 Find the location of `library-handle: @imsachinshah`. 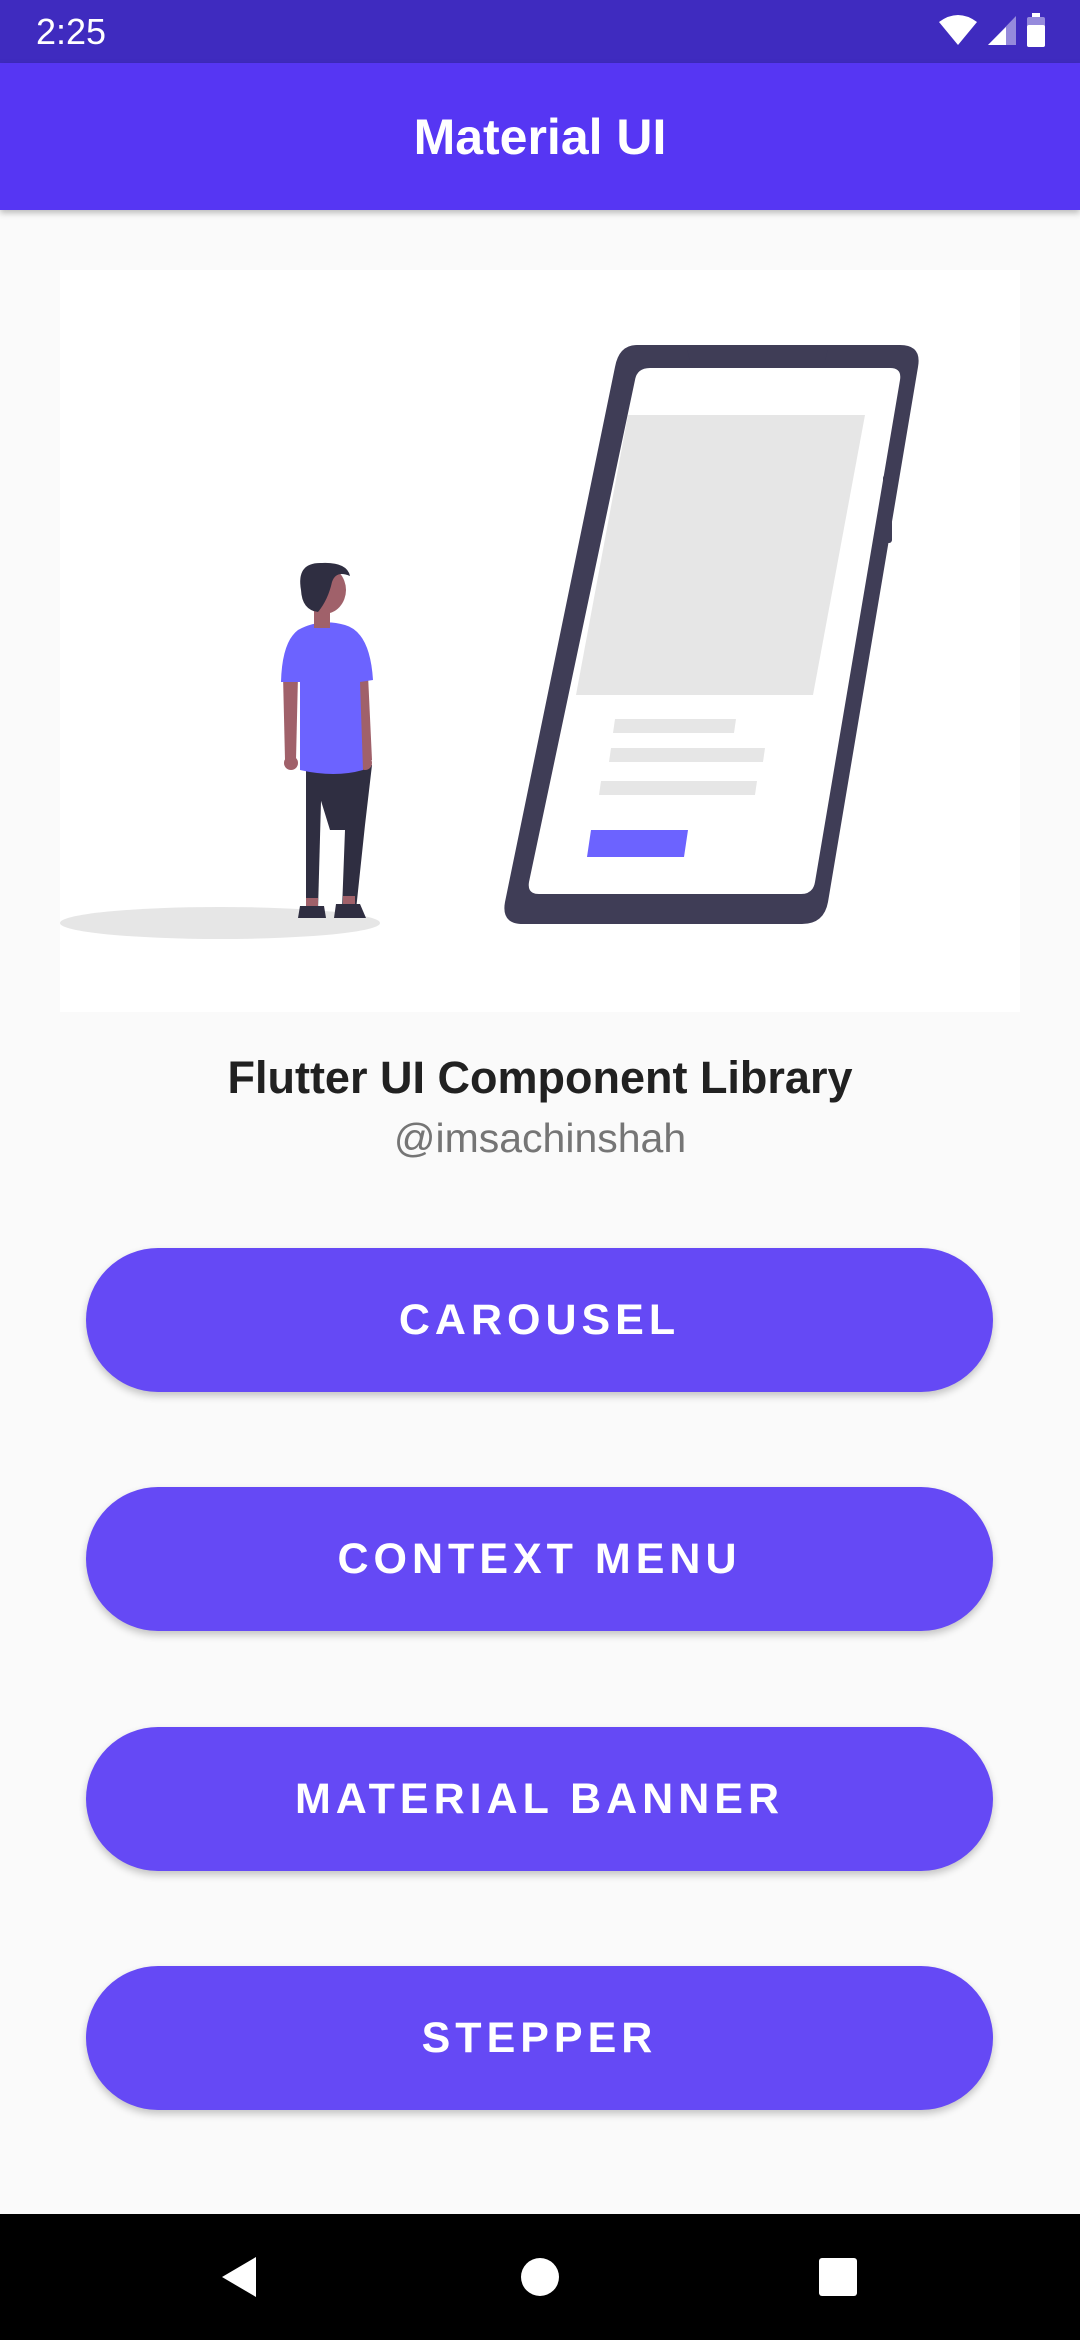

library-handle: @imsachinshah is located at coordinates (540, 1138).